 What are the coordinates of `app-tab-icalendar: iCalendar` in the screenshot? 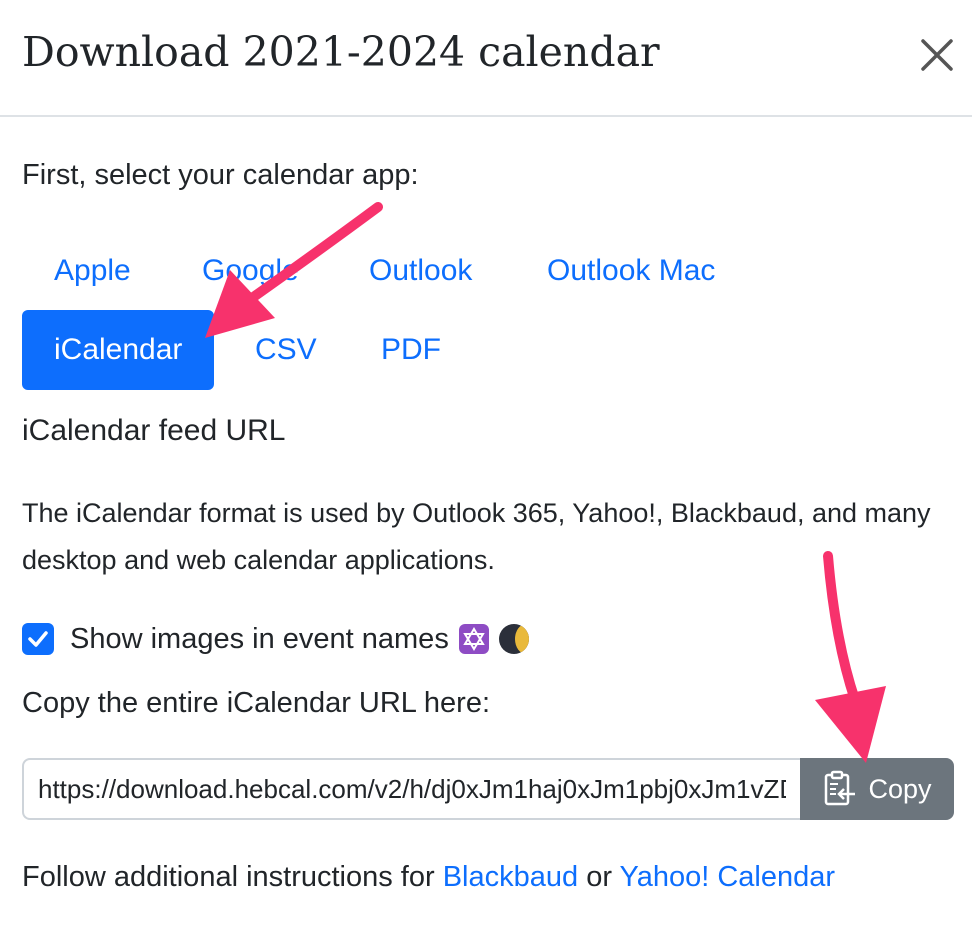 It's located at (118, 350).